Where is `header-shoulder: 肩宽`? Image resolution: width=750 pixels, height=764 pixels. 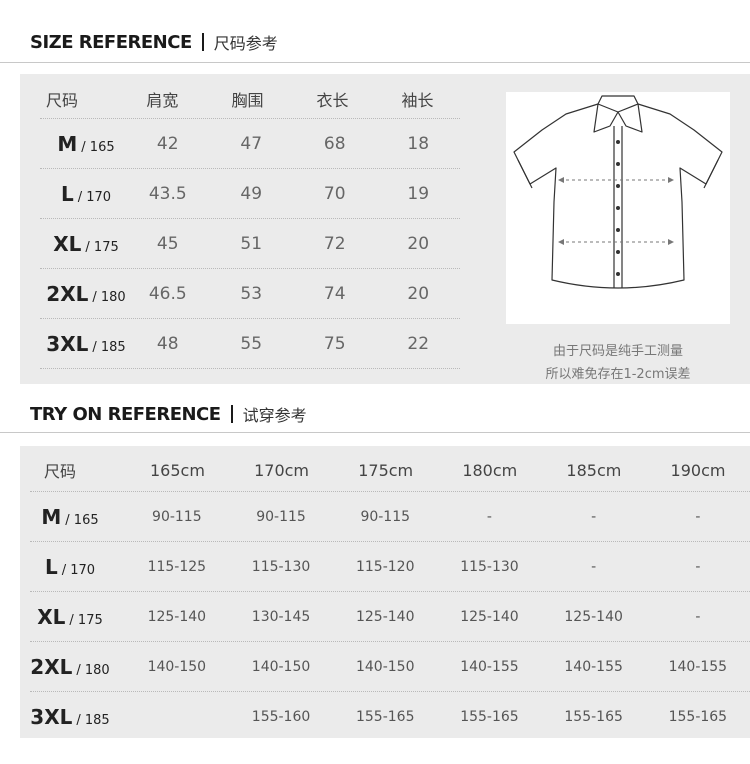
header-shoulder: 肩宽 is located at coordinates (162, 100).